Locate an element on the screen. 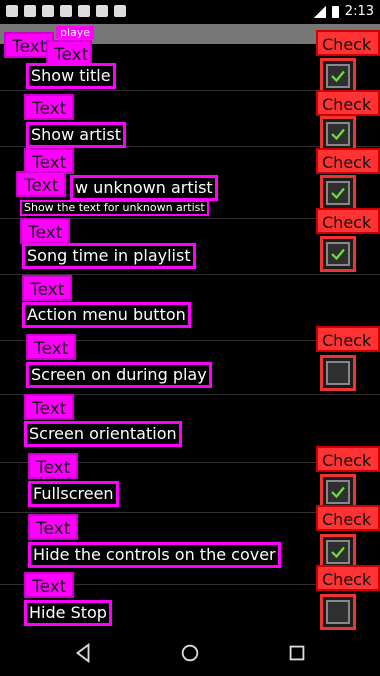 This screenshot has height=676, width=380. setting-label: Hide Stop is located at coordinates (68, 613).